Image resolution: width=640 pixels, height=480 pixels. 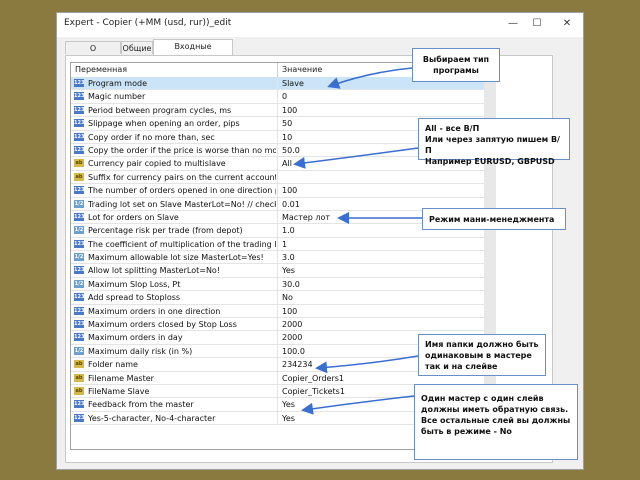 I want to click on callout-line: Или через запятую пишем В/П, so click(x=492, y=145).